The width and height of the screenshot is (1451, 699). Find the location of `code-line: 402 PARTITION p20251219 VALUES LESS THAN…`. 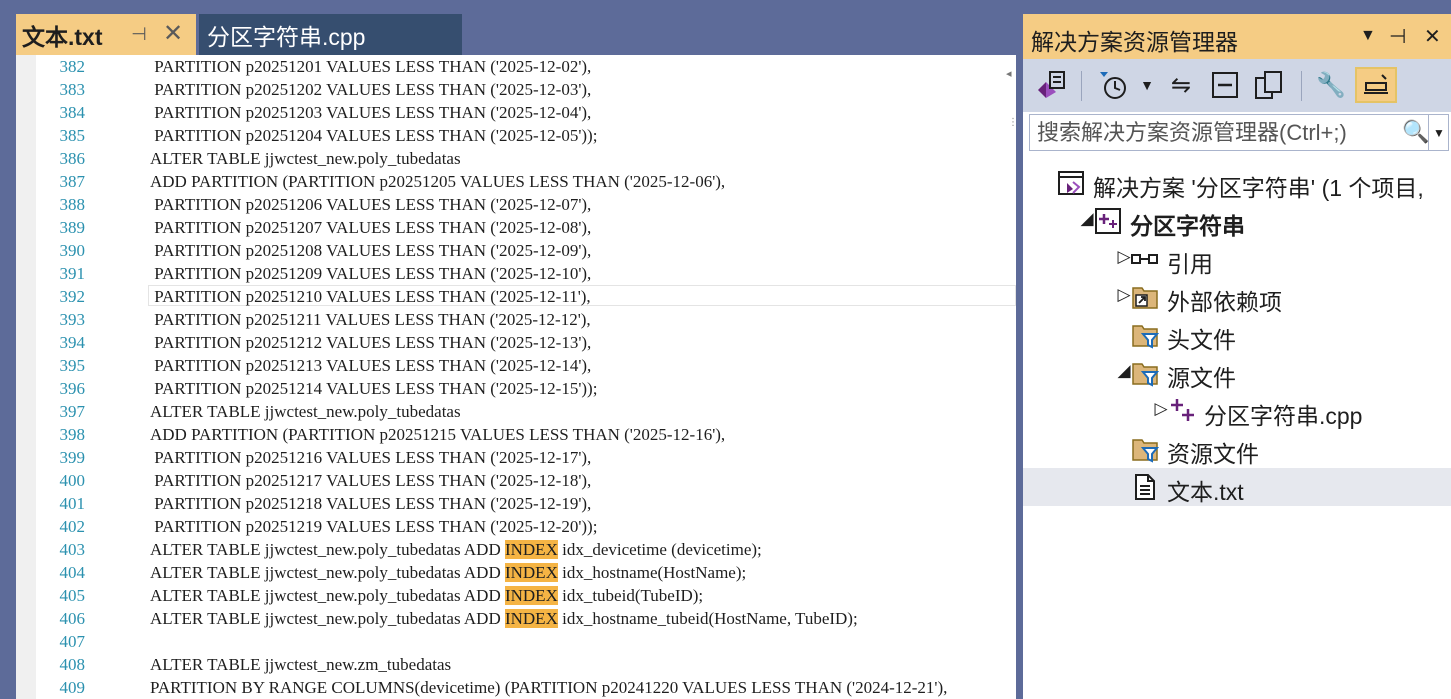

code-line: 402 PARTITION p20251219 VALUES LESS THAN… is located at coordinates (516, 526).